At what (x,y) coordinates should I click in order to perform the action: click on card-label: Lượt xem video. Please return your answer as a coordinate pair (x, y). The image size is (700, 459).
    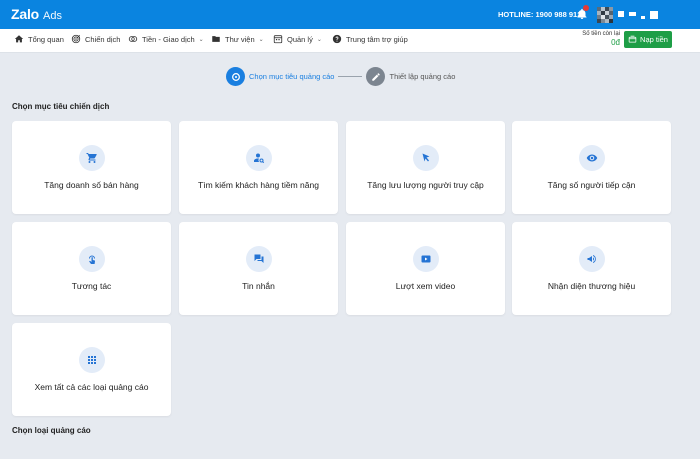
    Looking at the image, I should click on (425, 286).